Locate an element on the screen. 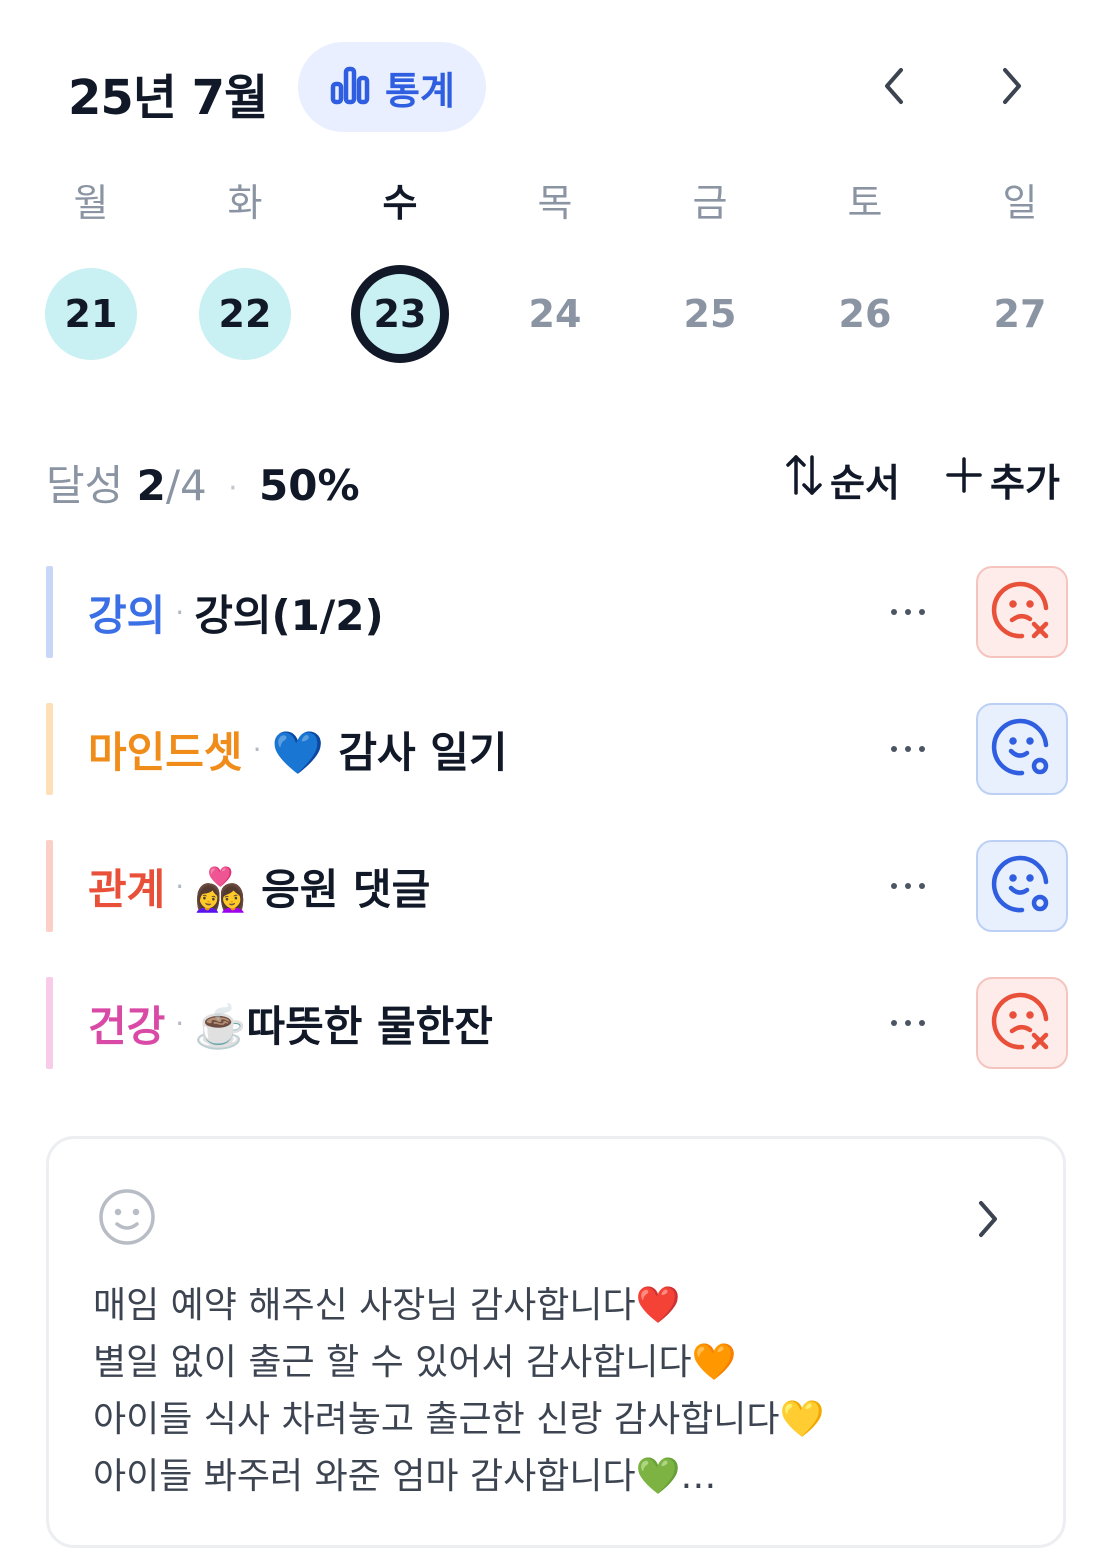  habit-text: 관계 · 👩‍❤️‍👩 응원 댓글 is located at coordinates (259, 886).